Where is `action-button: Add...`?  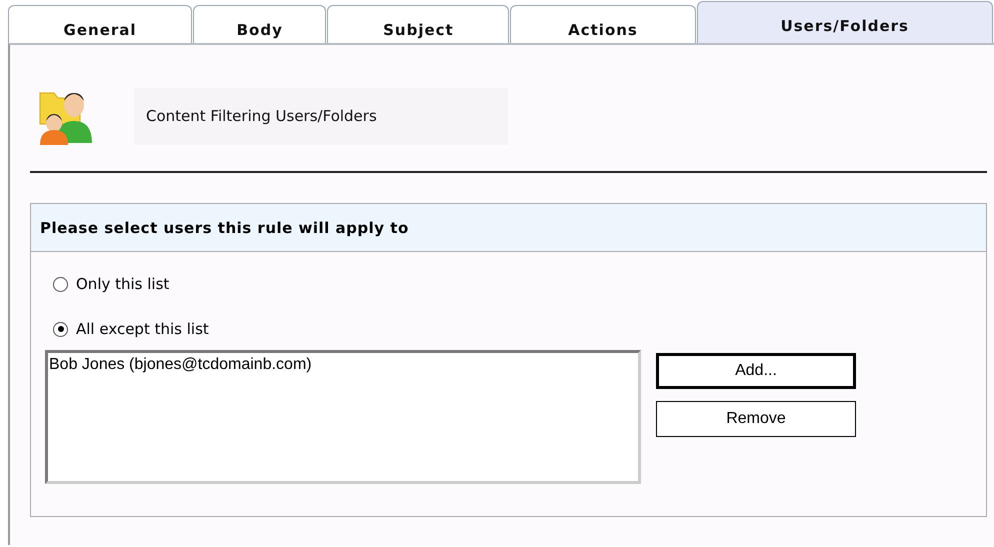
action-button: Add... is located at coordinates (756, 371).